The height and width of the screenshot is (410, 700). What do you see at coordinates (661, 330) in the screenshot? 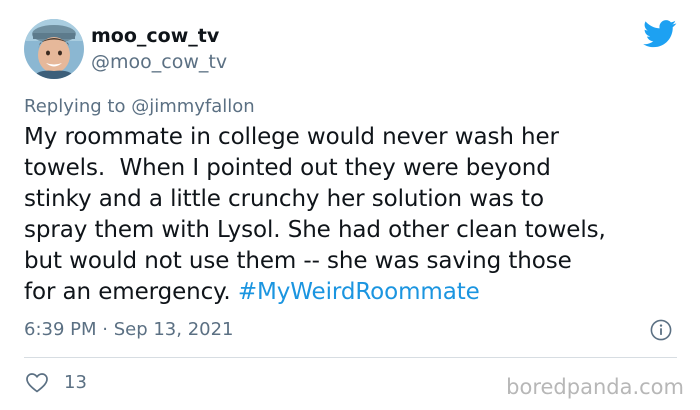
I see `info-icon` at bounding box center [661, 330].